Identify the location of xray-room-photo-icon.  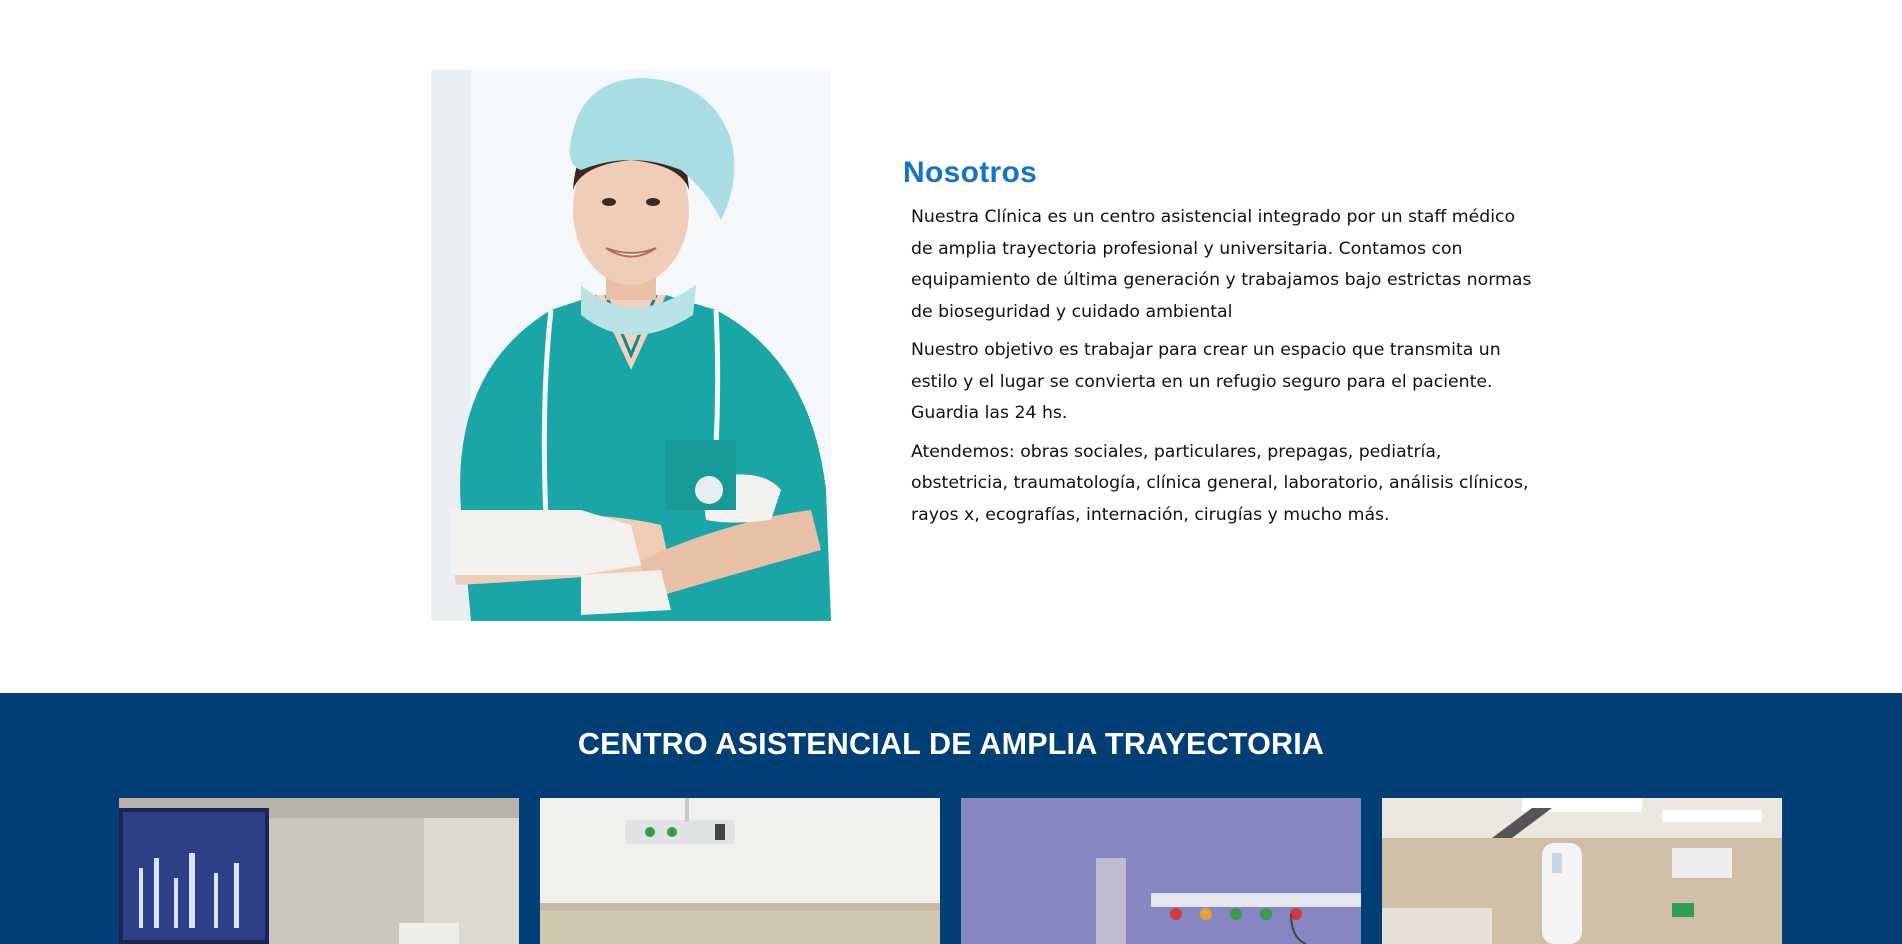
(1582, 871).